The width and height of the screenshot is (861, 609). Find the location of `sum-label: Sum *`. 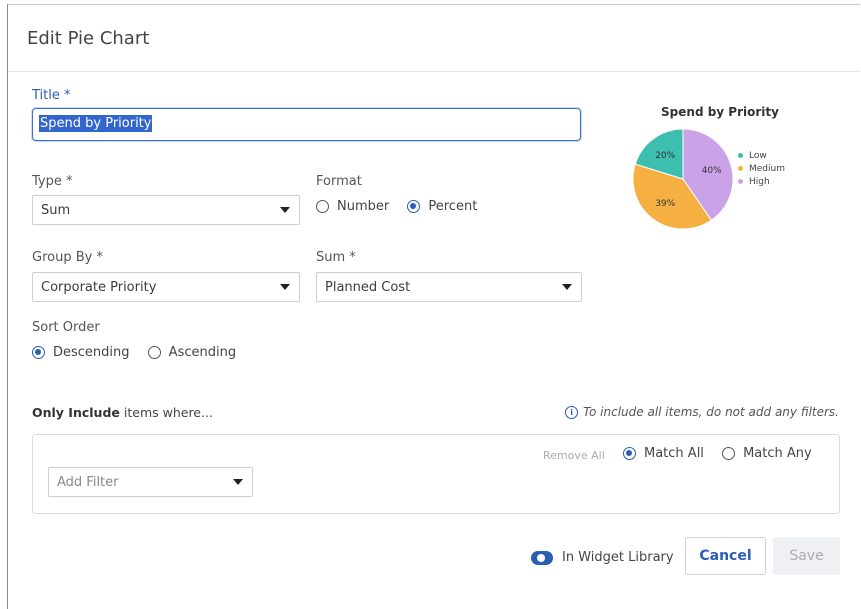

sum-label: Sum * is located at coordinates (336, 257).